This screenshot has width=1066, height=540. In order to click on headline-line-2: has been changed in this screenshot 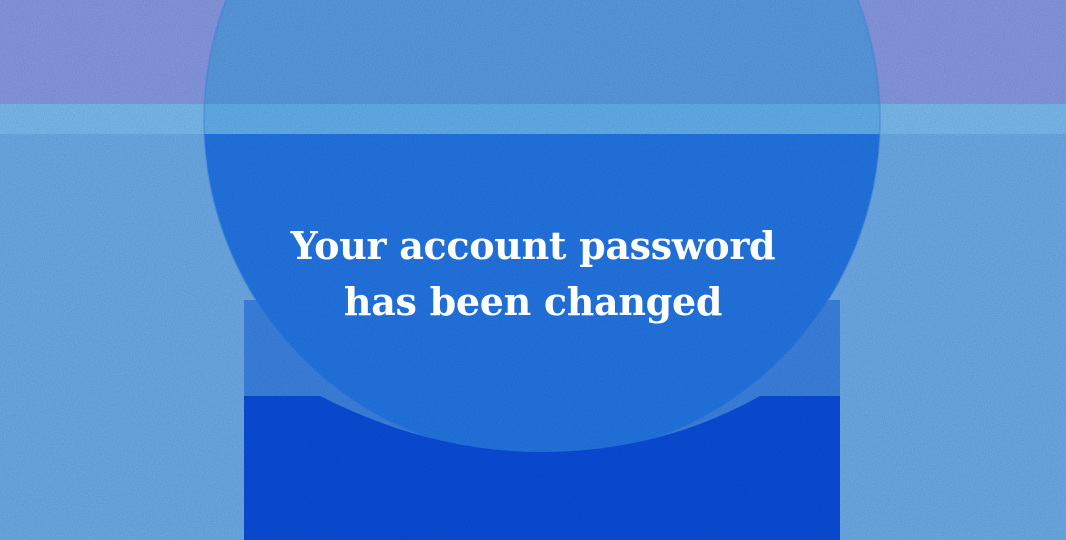, I will do `click(533, 301)`.